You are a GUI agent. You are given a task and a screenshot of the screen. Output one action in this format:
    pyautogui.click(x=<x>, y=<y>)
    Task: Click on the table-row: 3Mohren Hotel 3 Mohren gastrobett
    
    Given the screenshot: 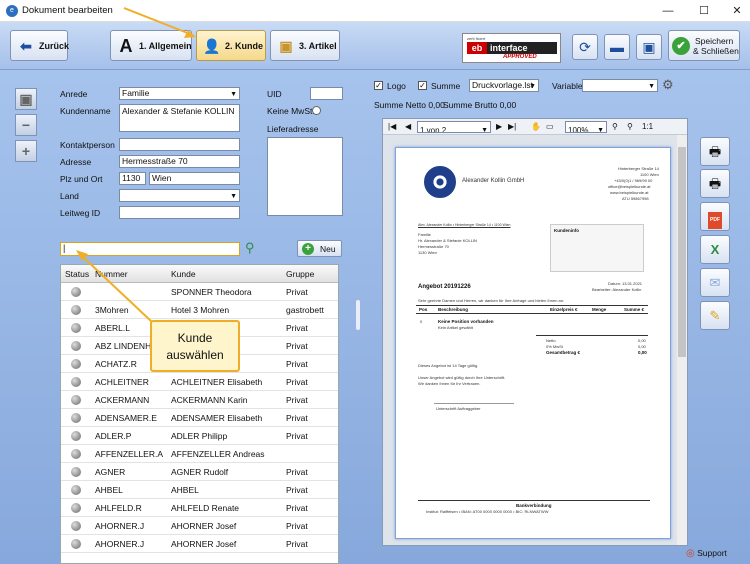 What is the action you would take?
    pyautogui.click(x=199, y=310)
    